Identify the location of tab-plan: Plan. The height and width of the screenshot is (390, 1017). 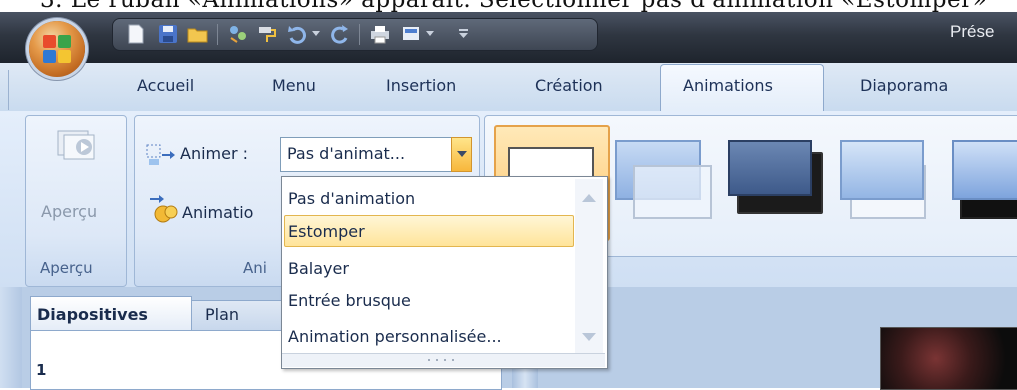
(236, 315).